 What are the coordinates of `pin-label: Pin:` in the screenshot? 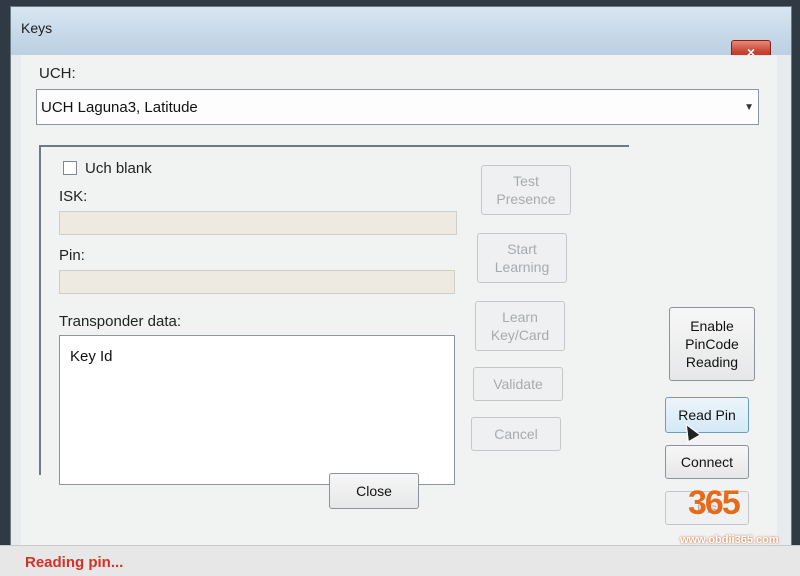 It's located at (72, 255).